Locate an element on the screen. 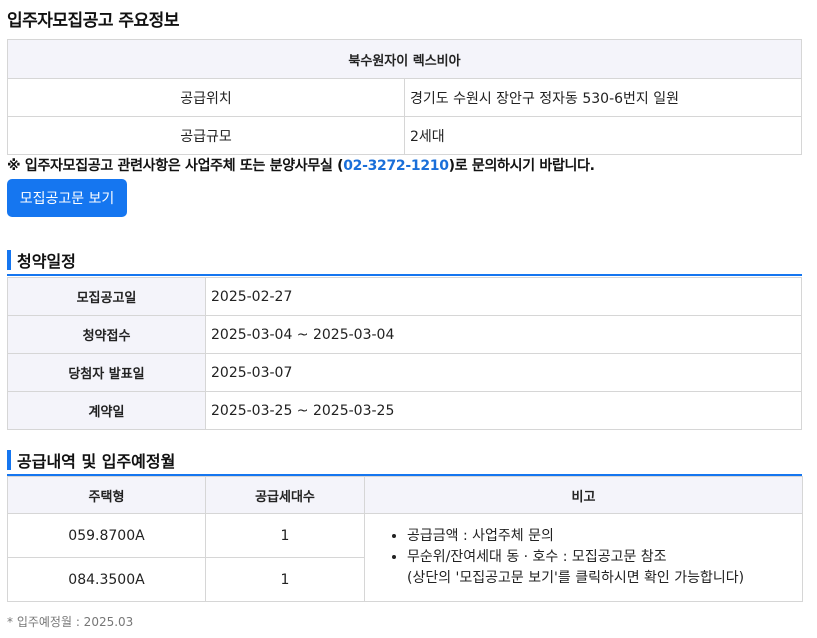 The image size is (817, 638). phone-number: 02-3272-1210 is located at coordinates (396, 166).